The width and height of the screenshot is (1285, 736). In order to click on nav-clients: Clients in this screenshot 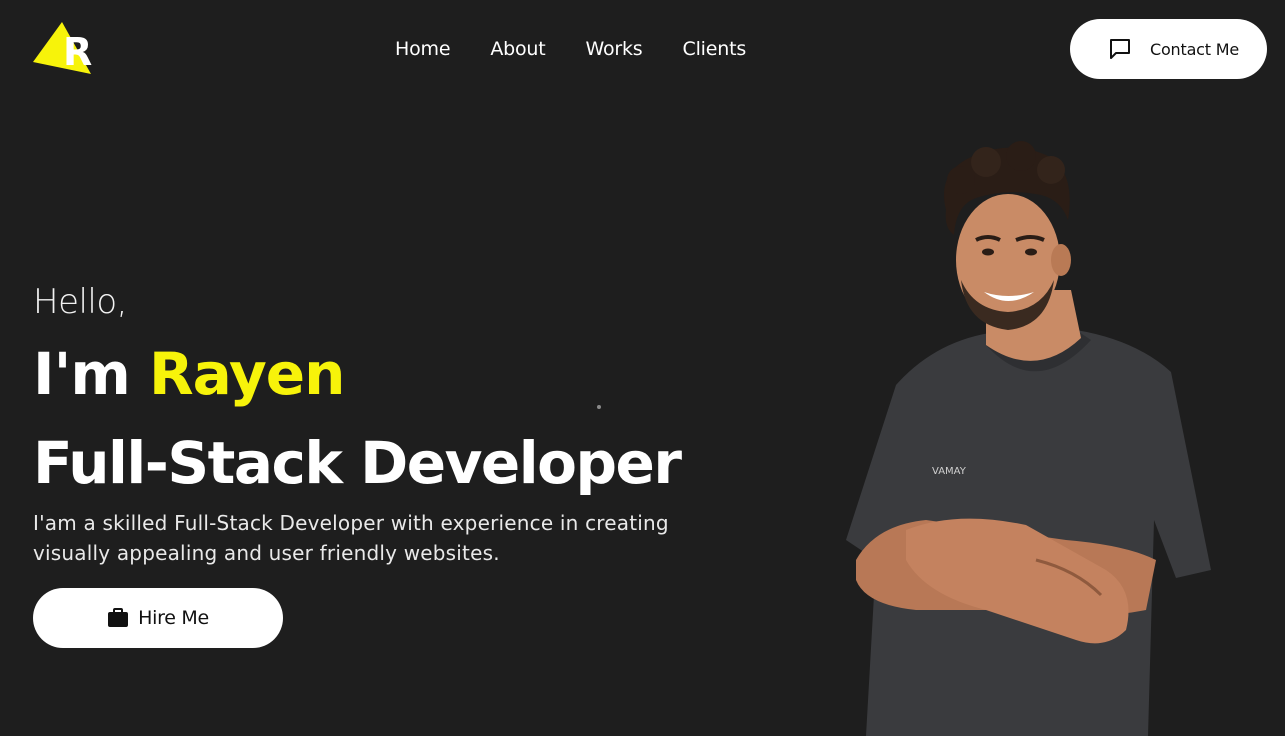, I will do `click(715, 49)`.